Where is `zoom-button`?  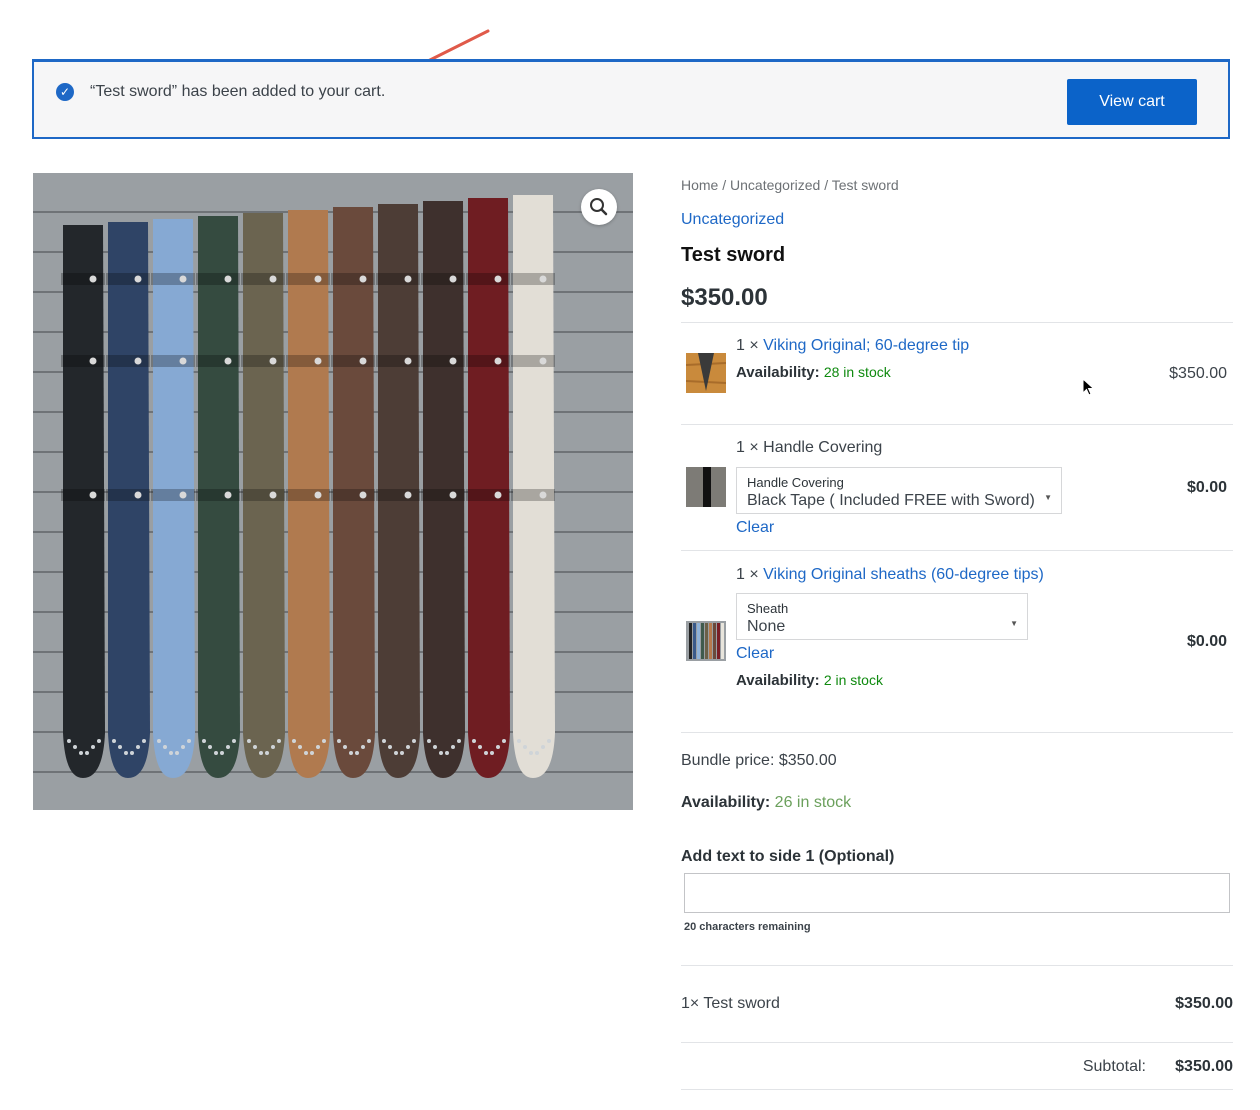
zoom-button is located at coordinates (599, 207).